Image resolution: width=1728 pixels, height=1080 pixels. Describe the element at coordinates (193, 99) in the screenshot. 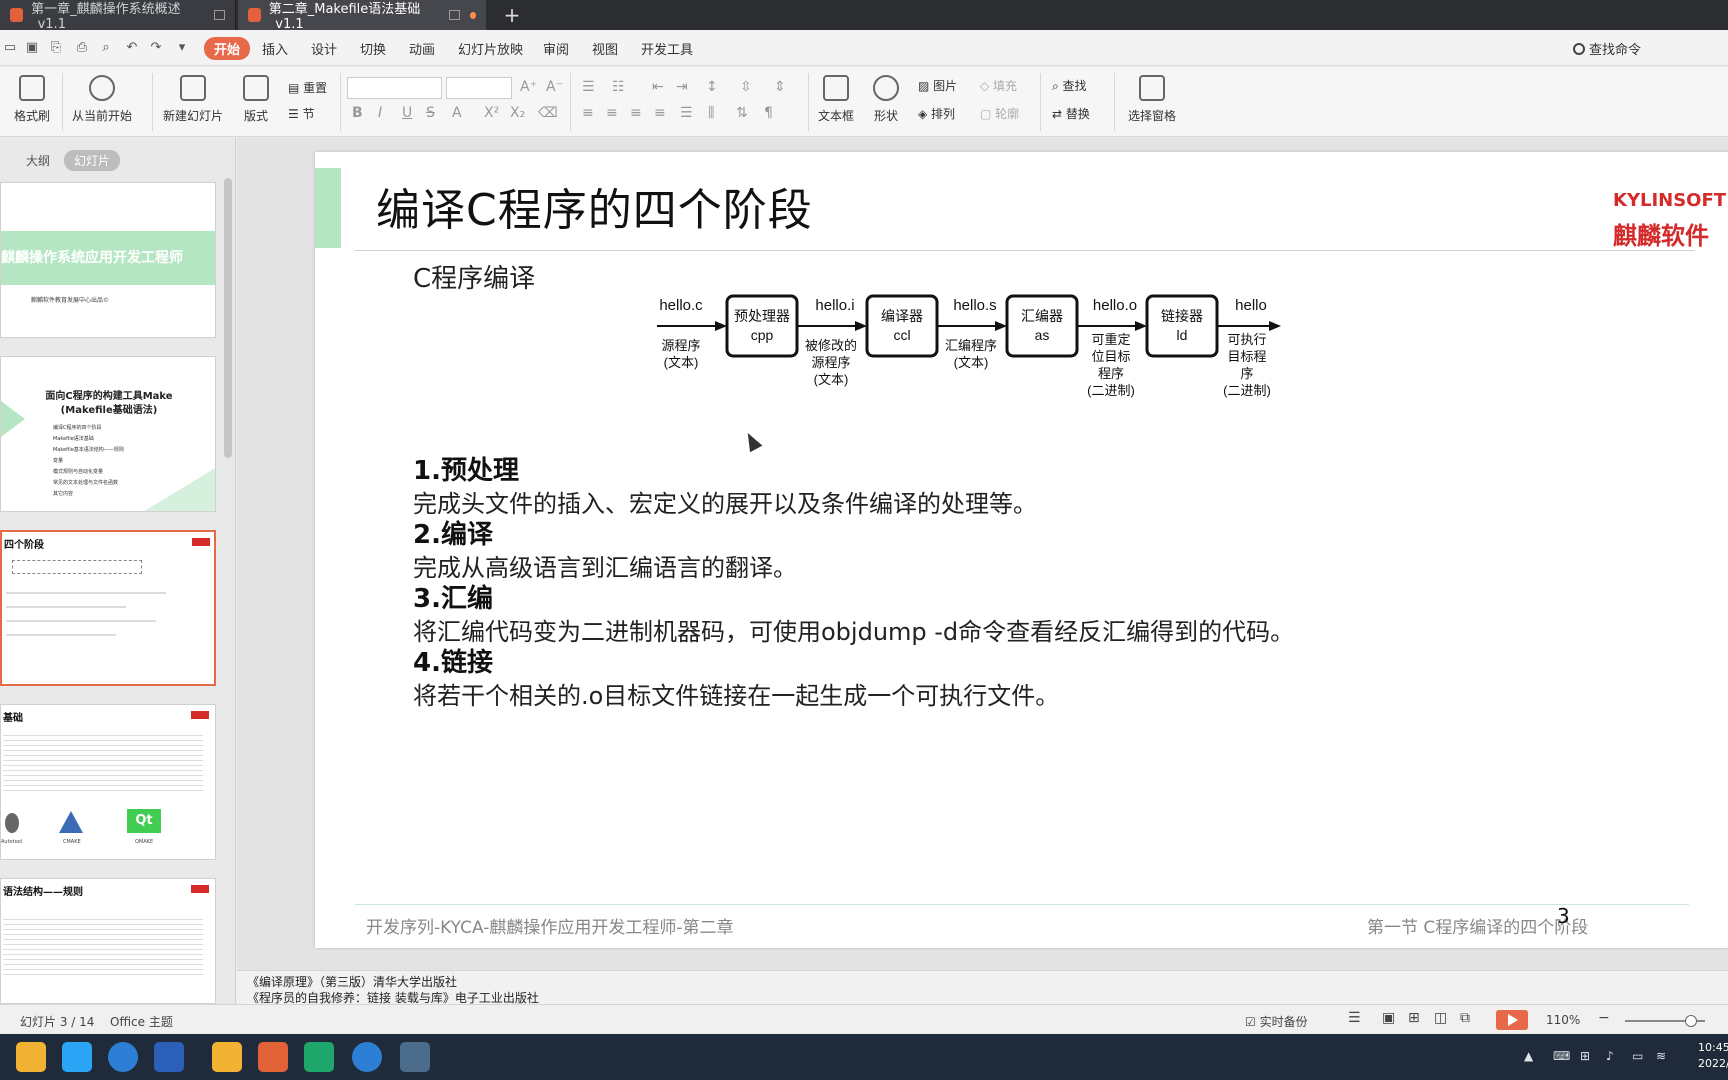

I see `new-slide-button: 新建幻灯片` at that location.